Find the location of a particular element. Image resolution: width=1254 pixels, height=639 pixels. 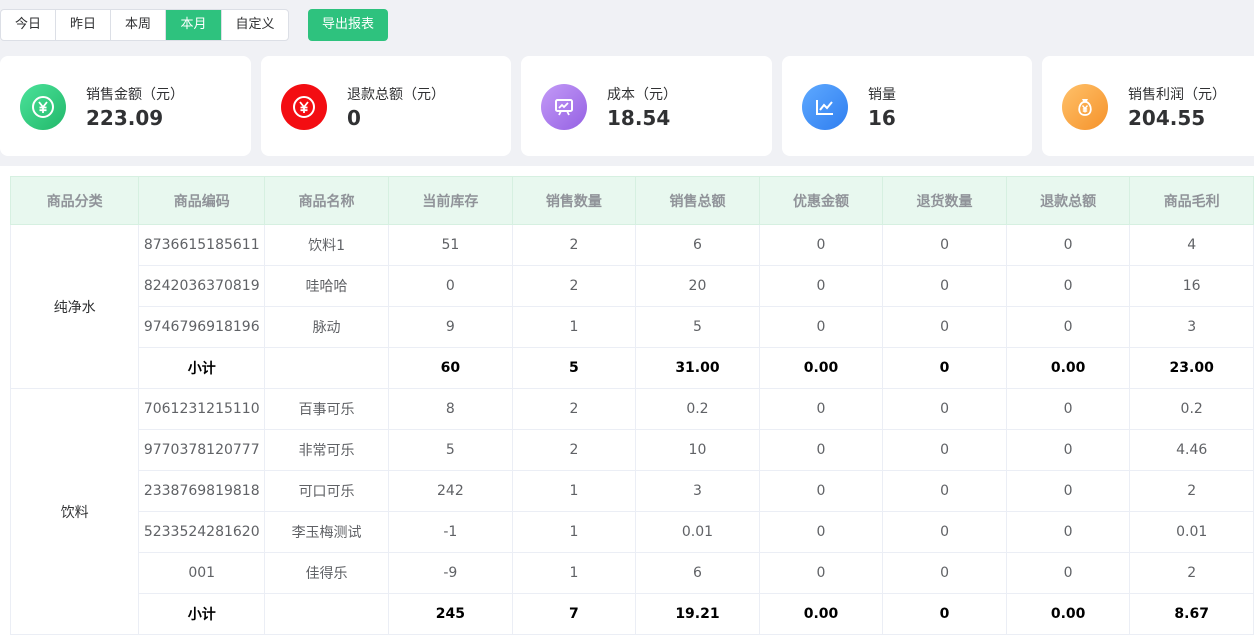

column-header: 优惠金额 is located at coordinates (821, 200).